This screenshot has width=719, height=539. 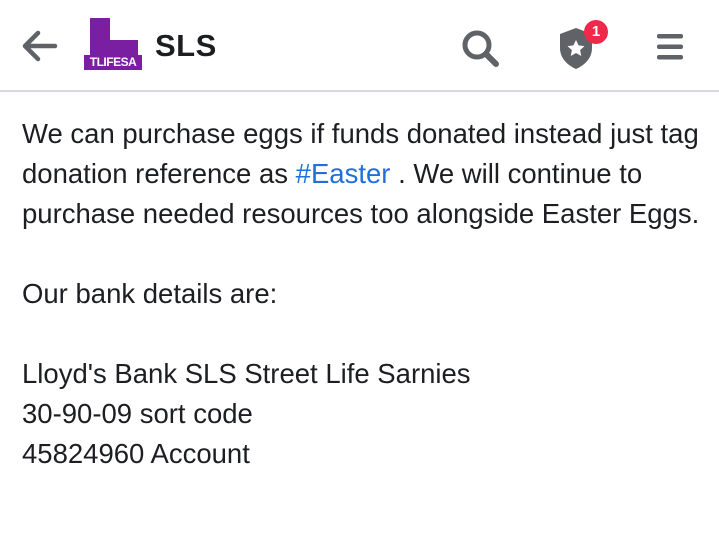 What do you see at coordinates (343, 173) in the screenshot?
I see `hashtag-link: #Easter` at bounding box center [343, 173].